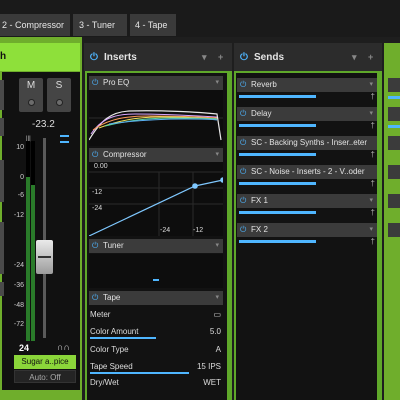  I want to click on solo-indicator, so click(59, 102).